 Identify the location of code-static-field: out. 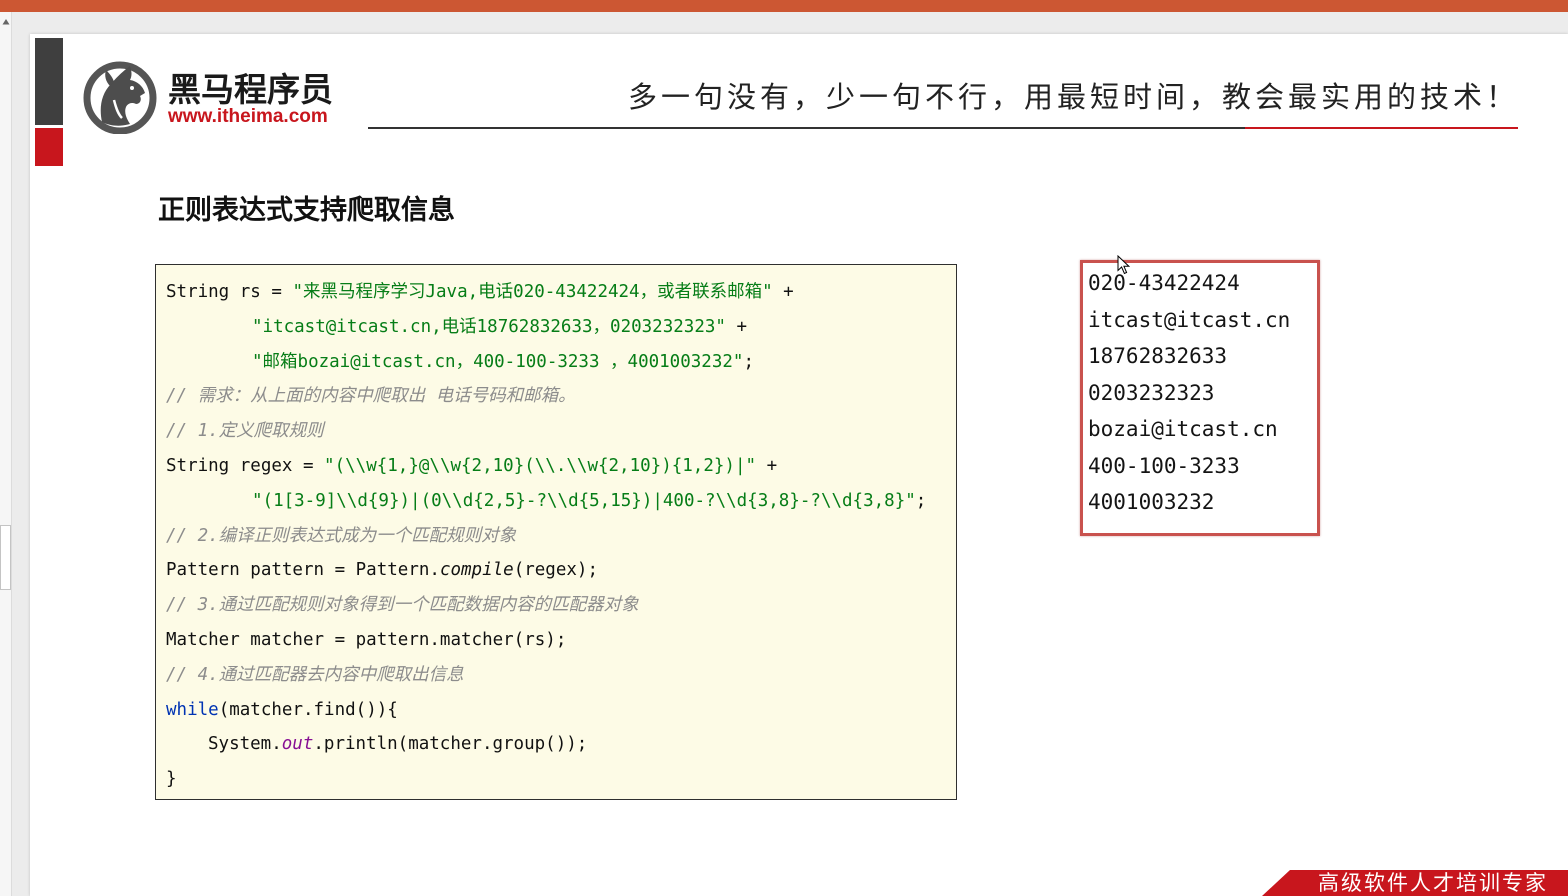
(297, 744).